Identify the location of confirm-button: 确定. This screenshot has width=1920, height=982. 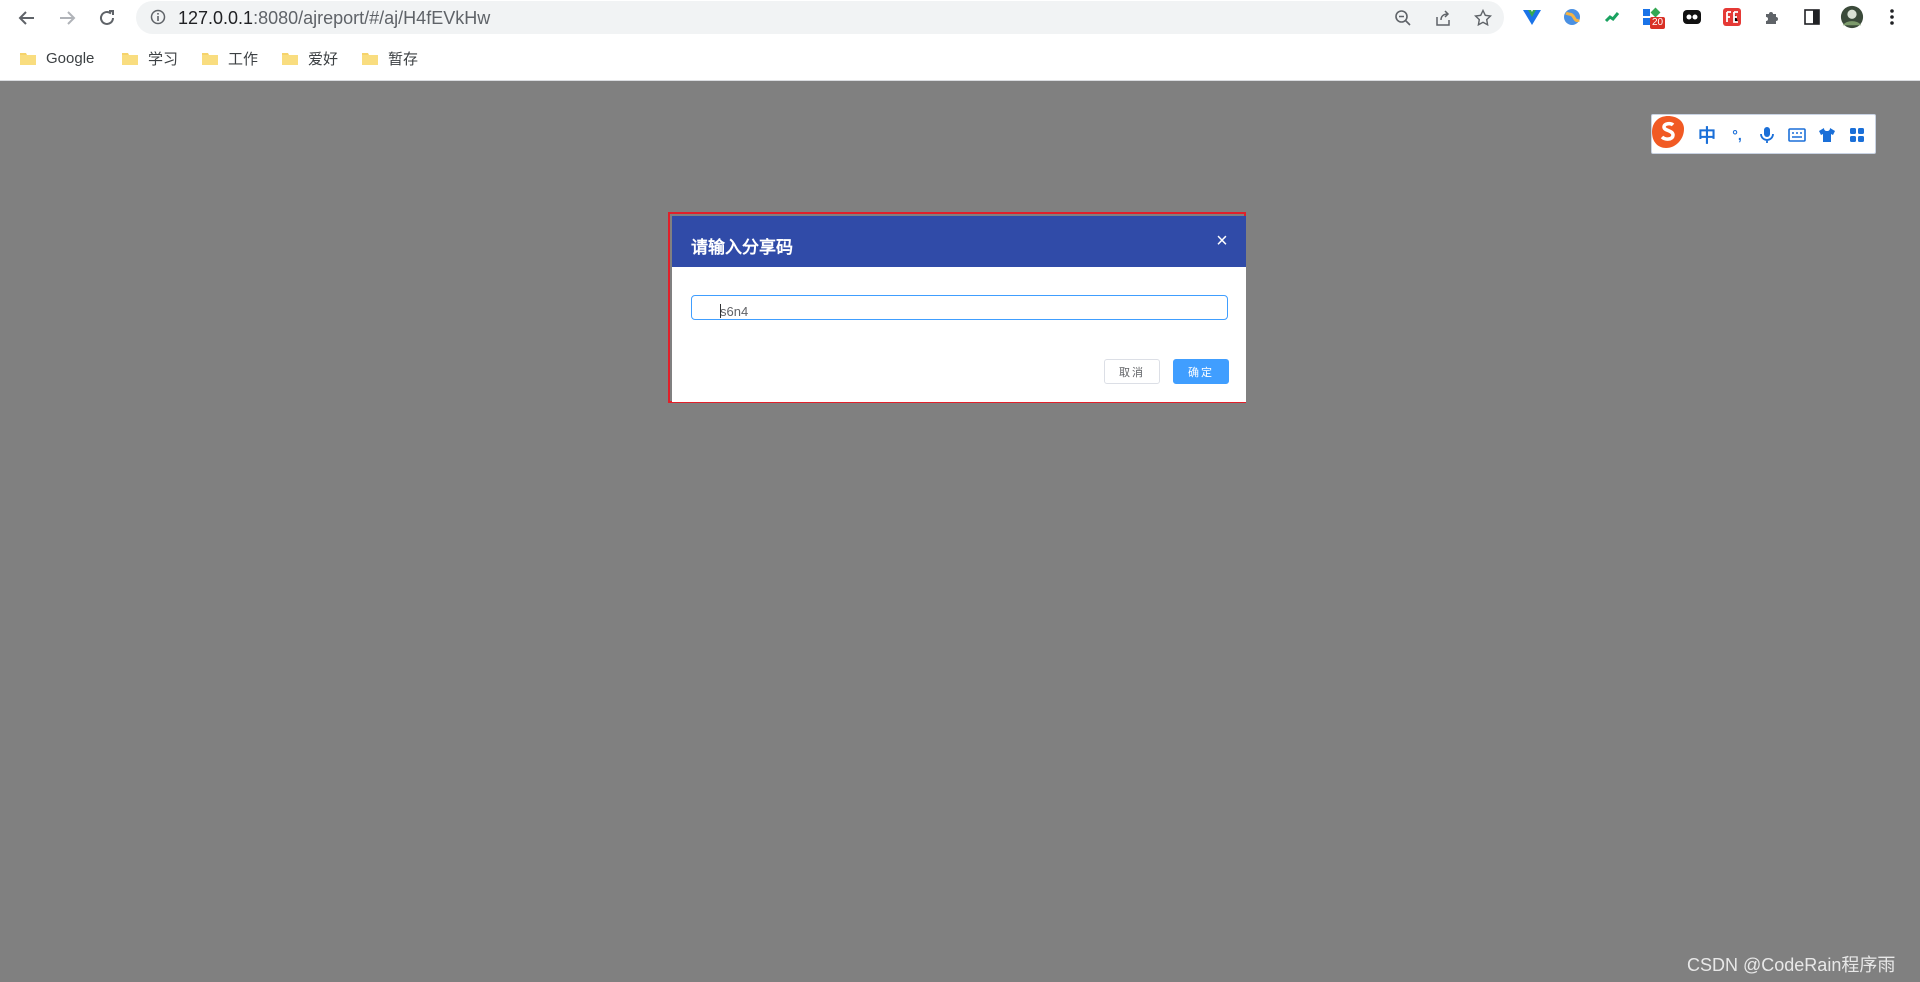
(1201, 371).